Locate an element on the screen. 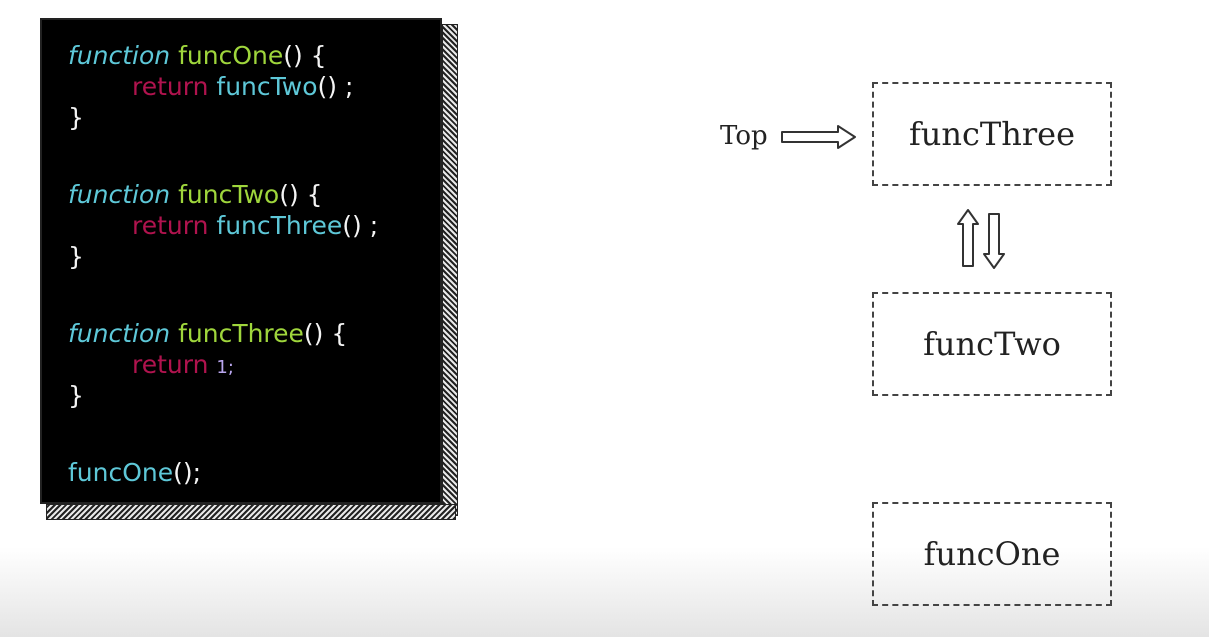  code-line-func-two-return: return funcThree() ; is located at coordinates (254, 225).